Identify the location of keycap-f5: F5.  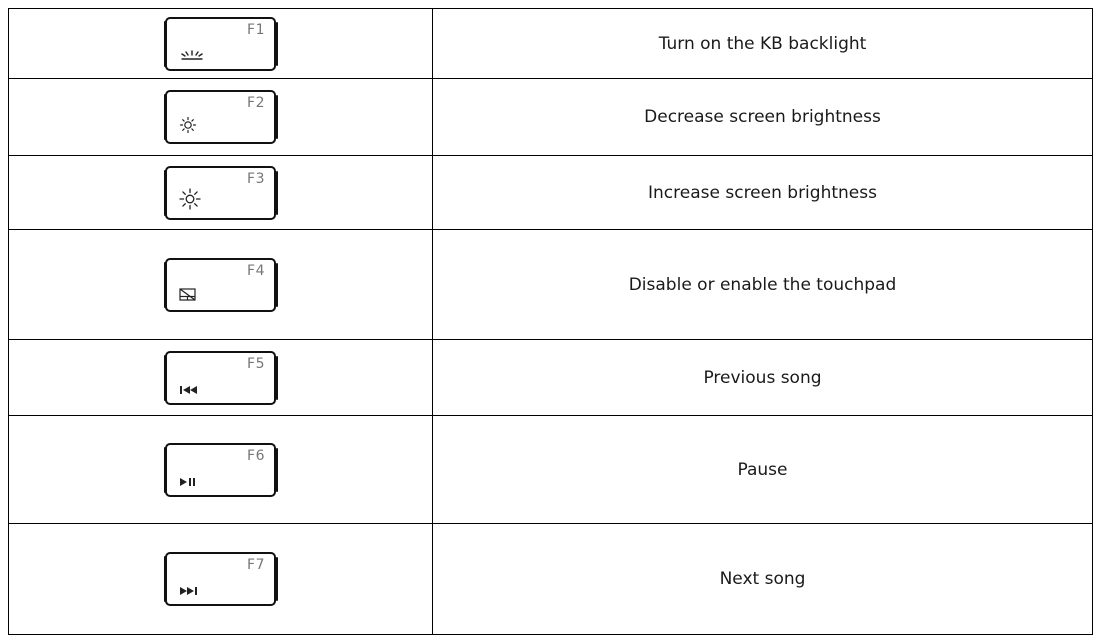
(221, 377).